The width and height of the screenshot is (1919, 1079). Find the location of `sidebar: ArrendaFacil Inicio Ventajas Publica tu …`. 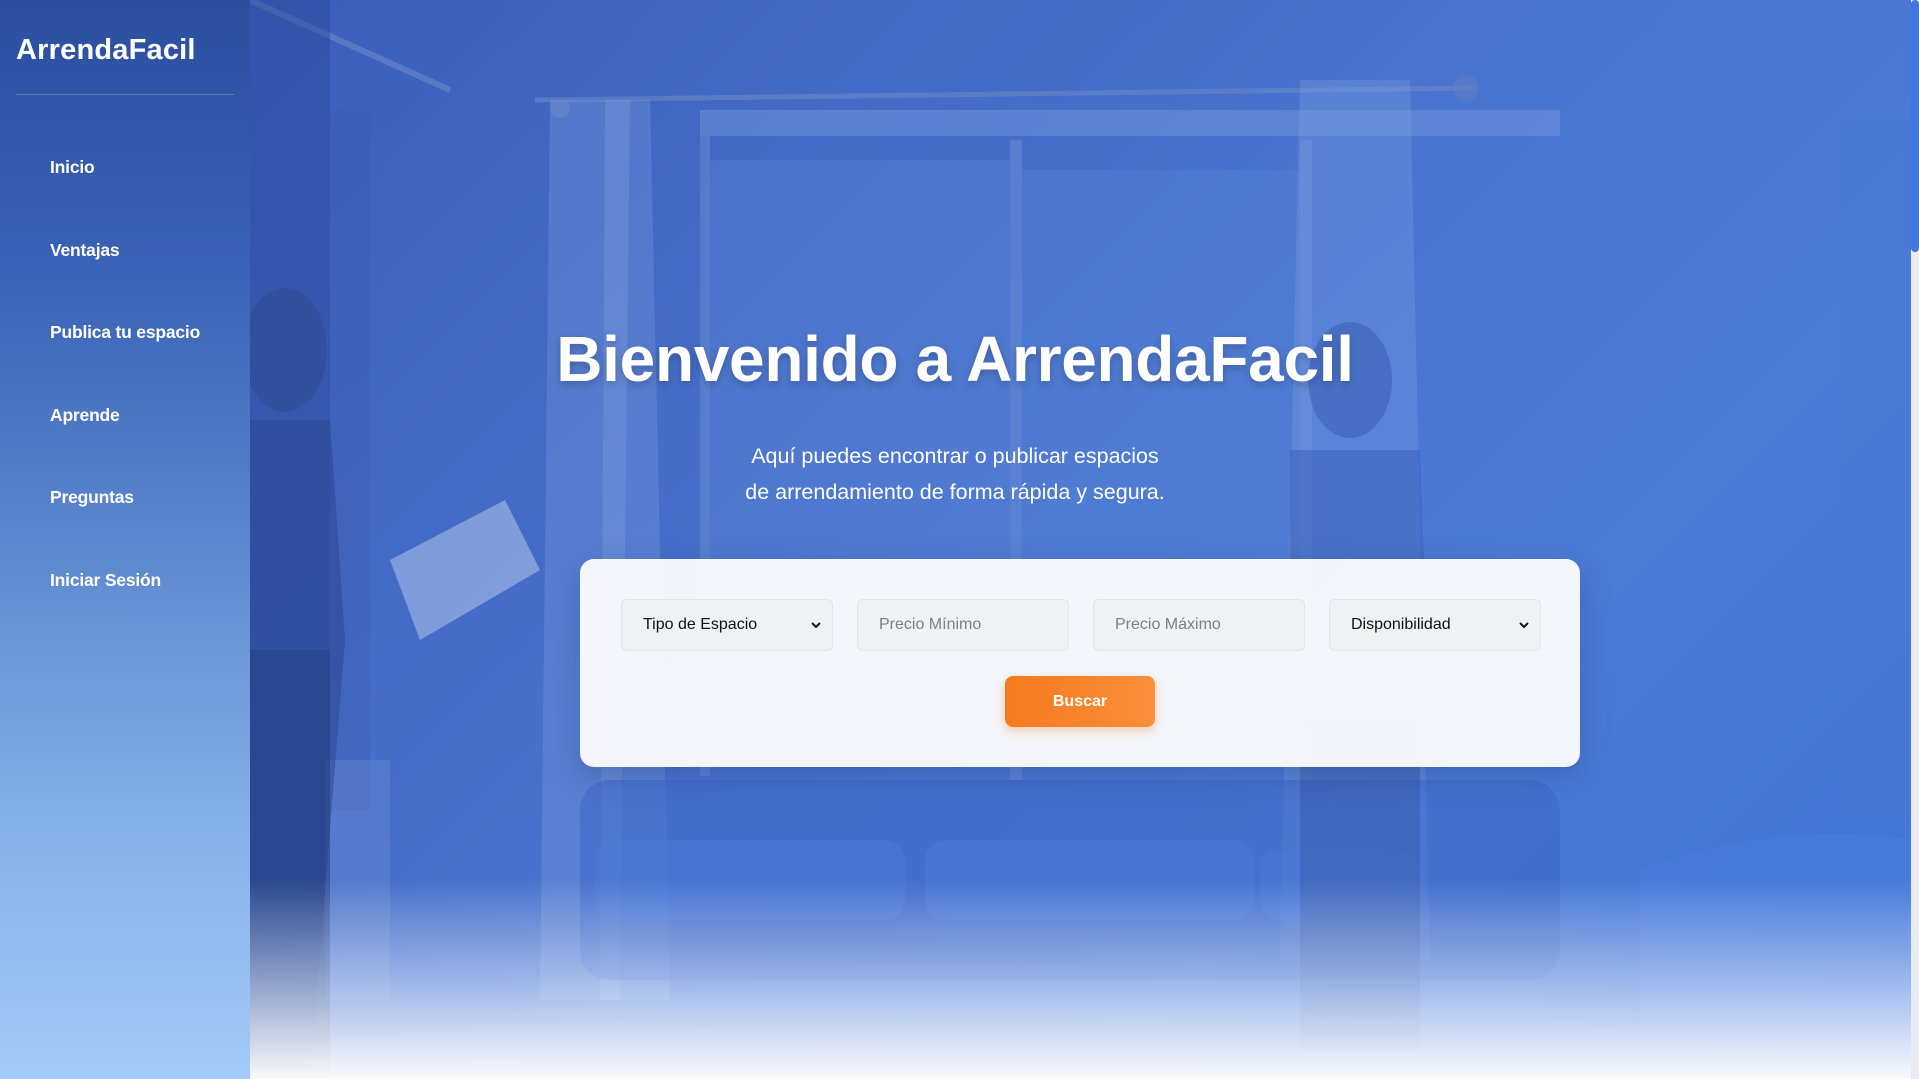

sidebar: ArrendaFacil Inicio Ventajas Publica tu … is located at coordinates (125, 539).